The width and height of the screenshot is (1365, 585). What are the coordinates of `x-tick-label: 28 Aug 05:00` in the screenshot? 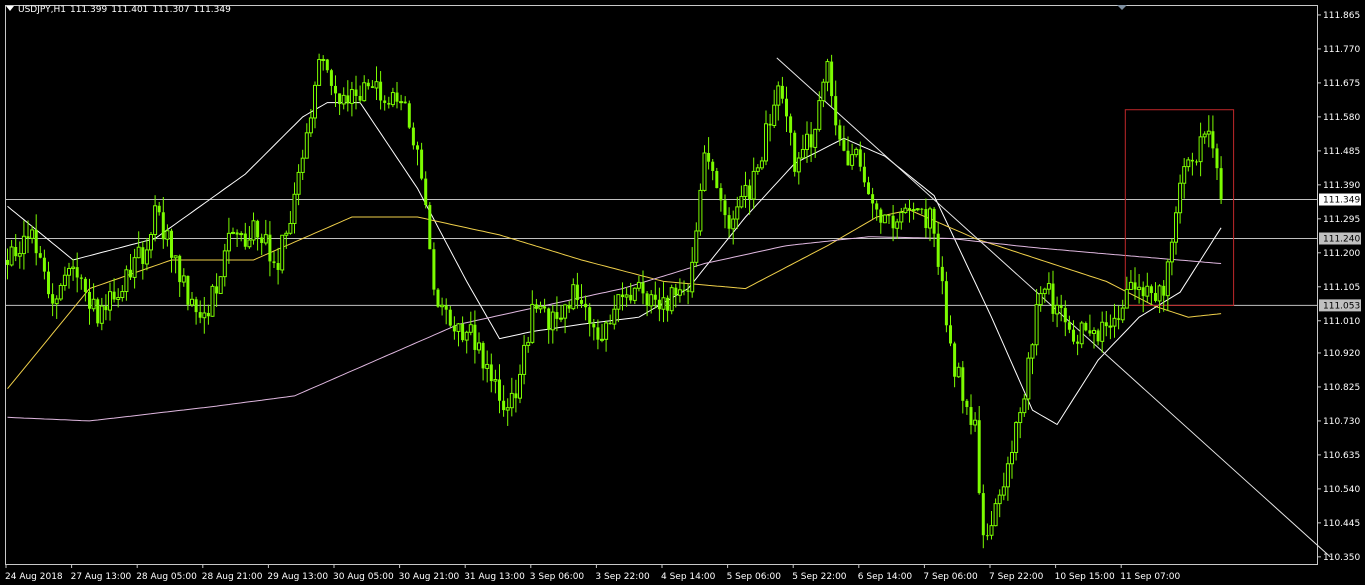 It's located at (166, 577).